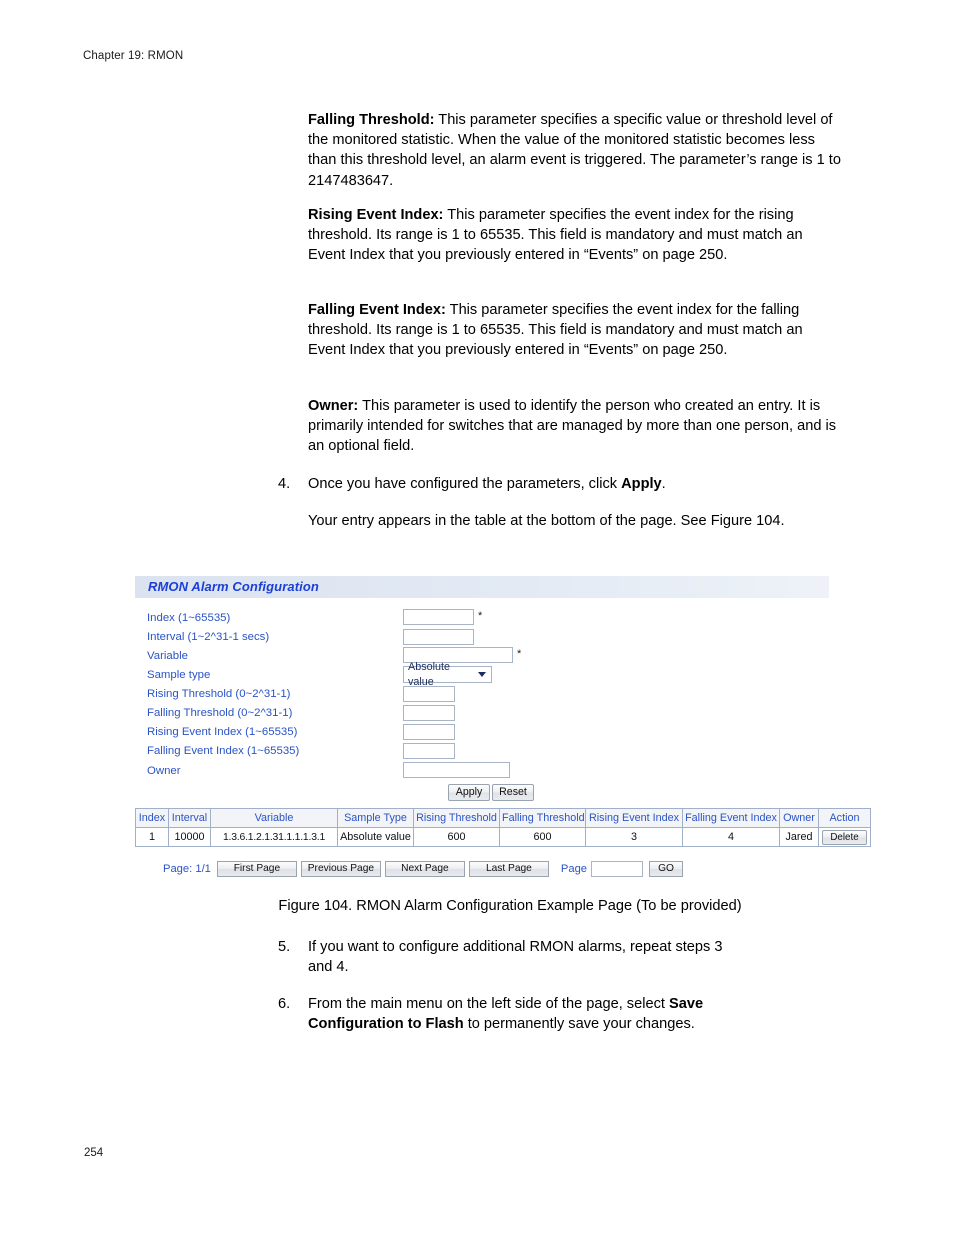 The image size is (954, 1235). Describe the element at coordinates (641, 484) in the screenshot. I see `step-4-bold: Apply` at that location.